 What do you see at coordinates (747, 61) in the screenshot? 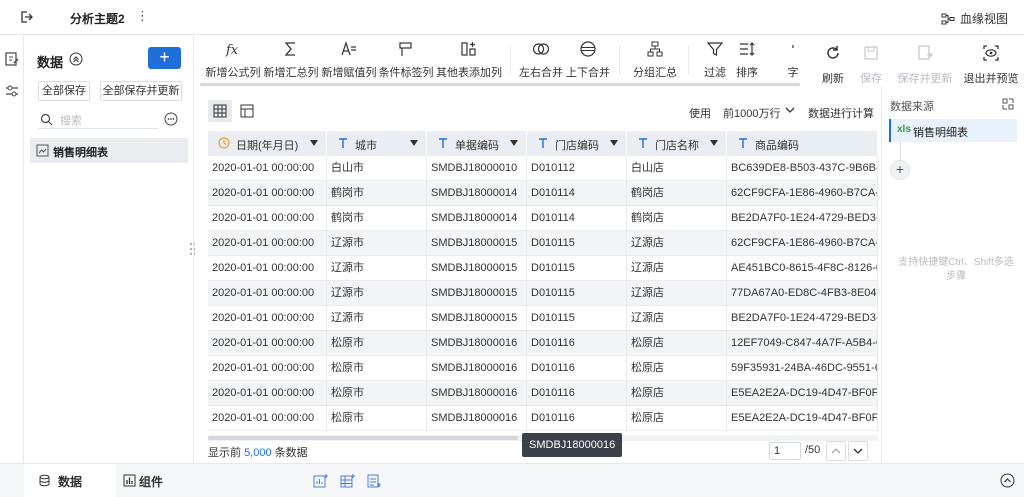
I see `sort-button: 排序` at bounding box center [747, 61].